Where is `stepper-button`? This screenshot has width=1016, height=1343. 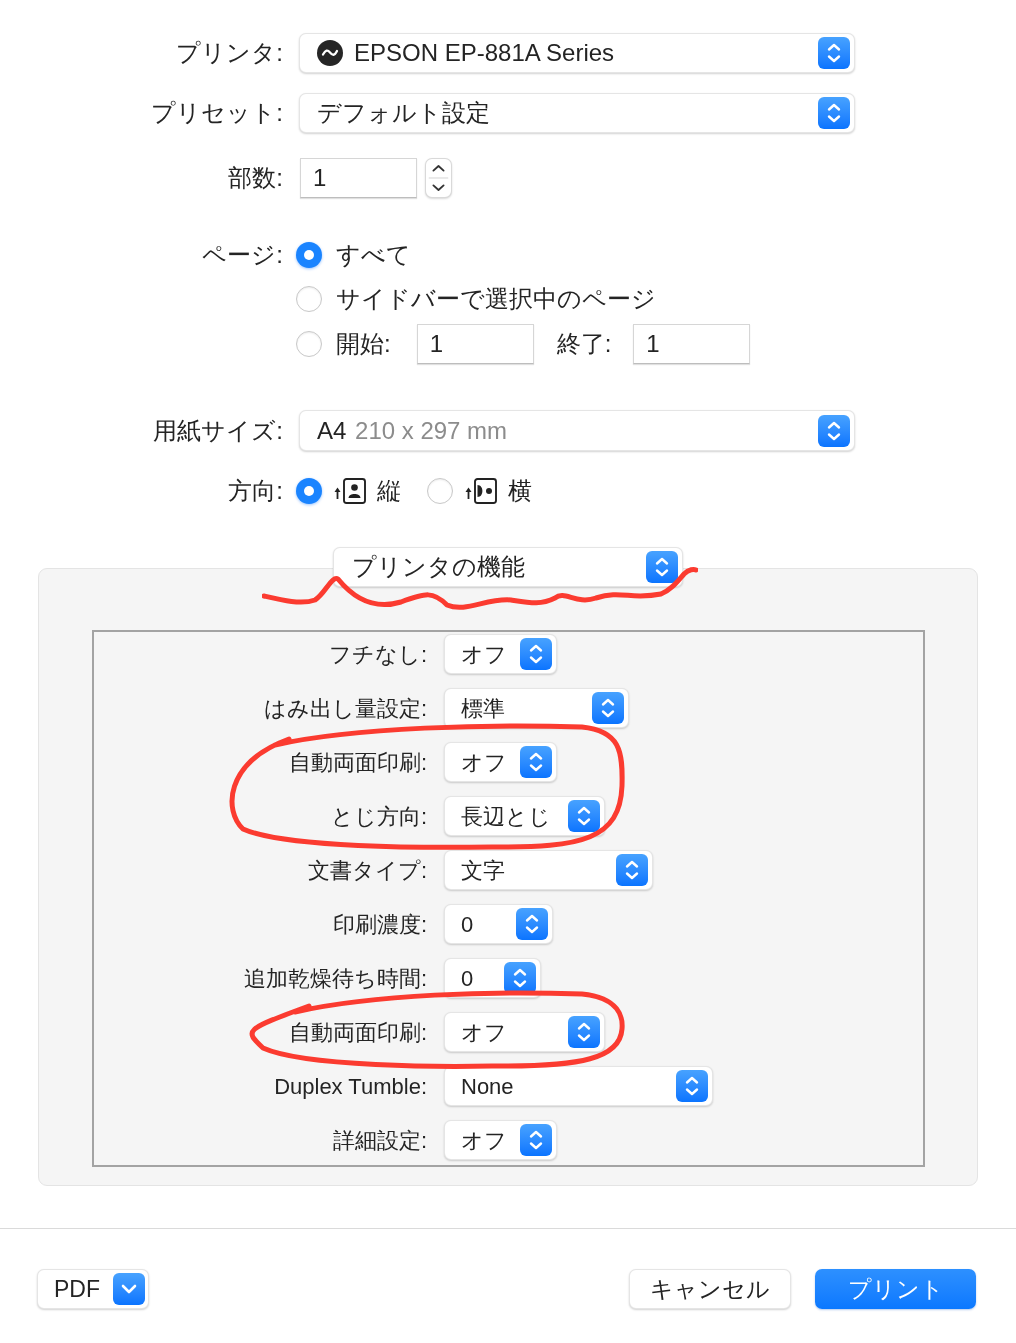 stepper-button is located at coordinates (438, 178).